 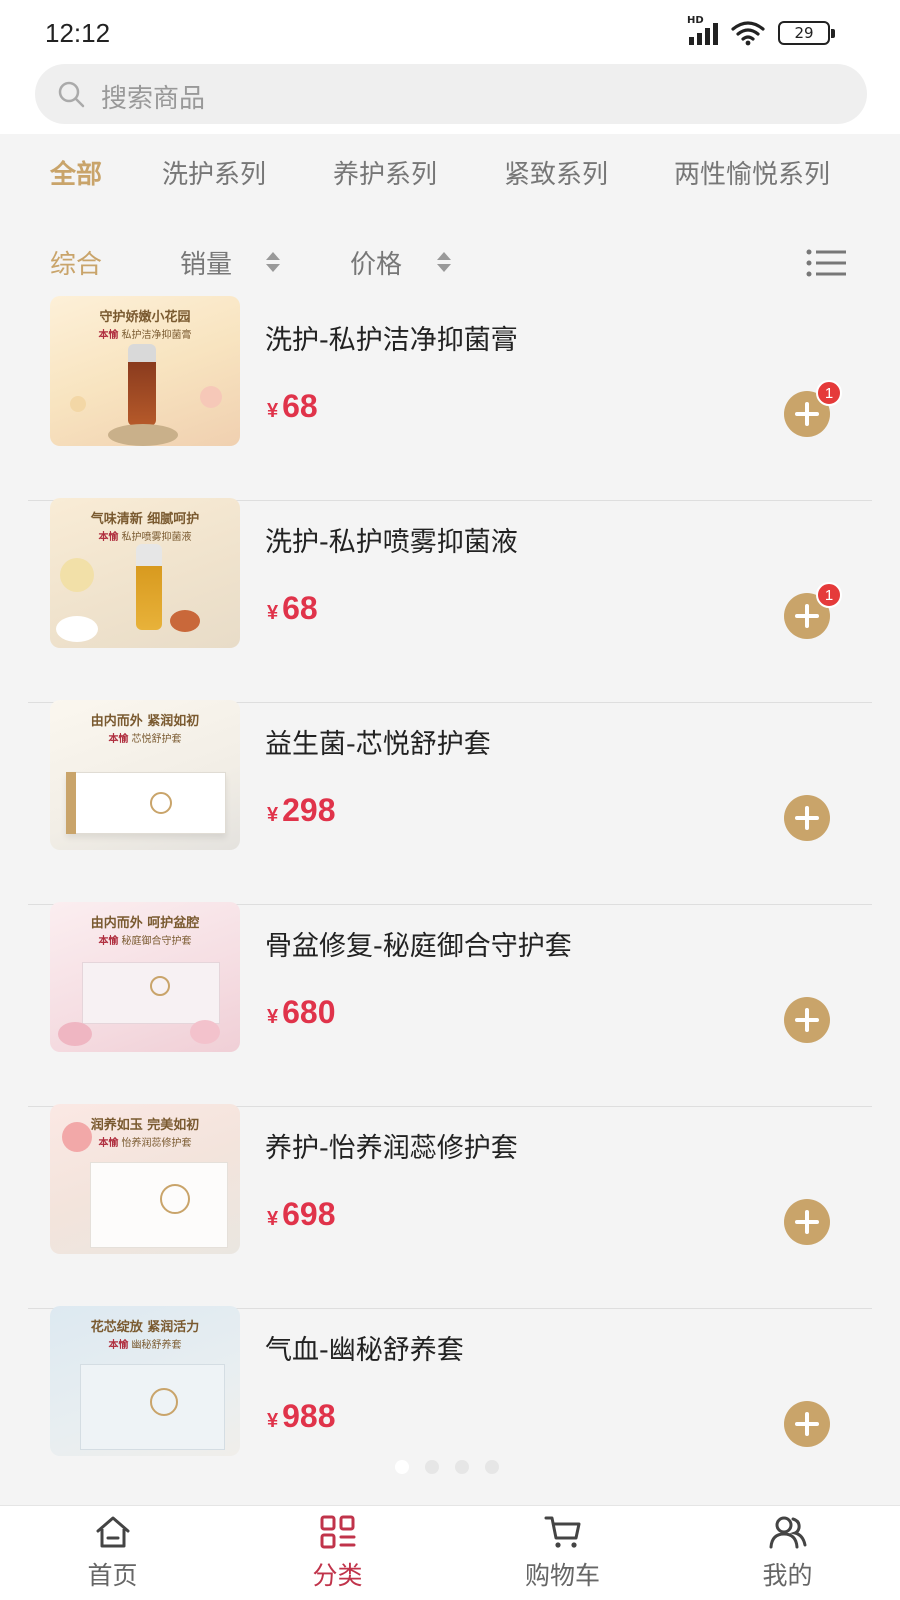 I want to click on product-image-brand: 本愉 芯悦舒护套, so click(x=145, y=737).